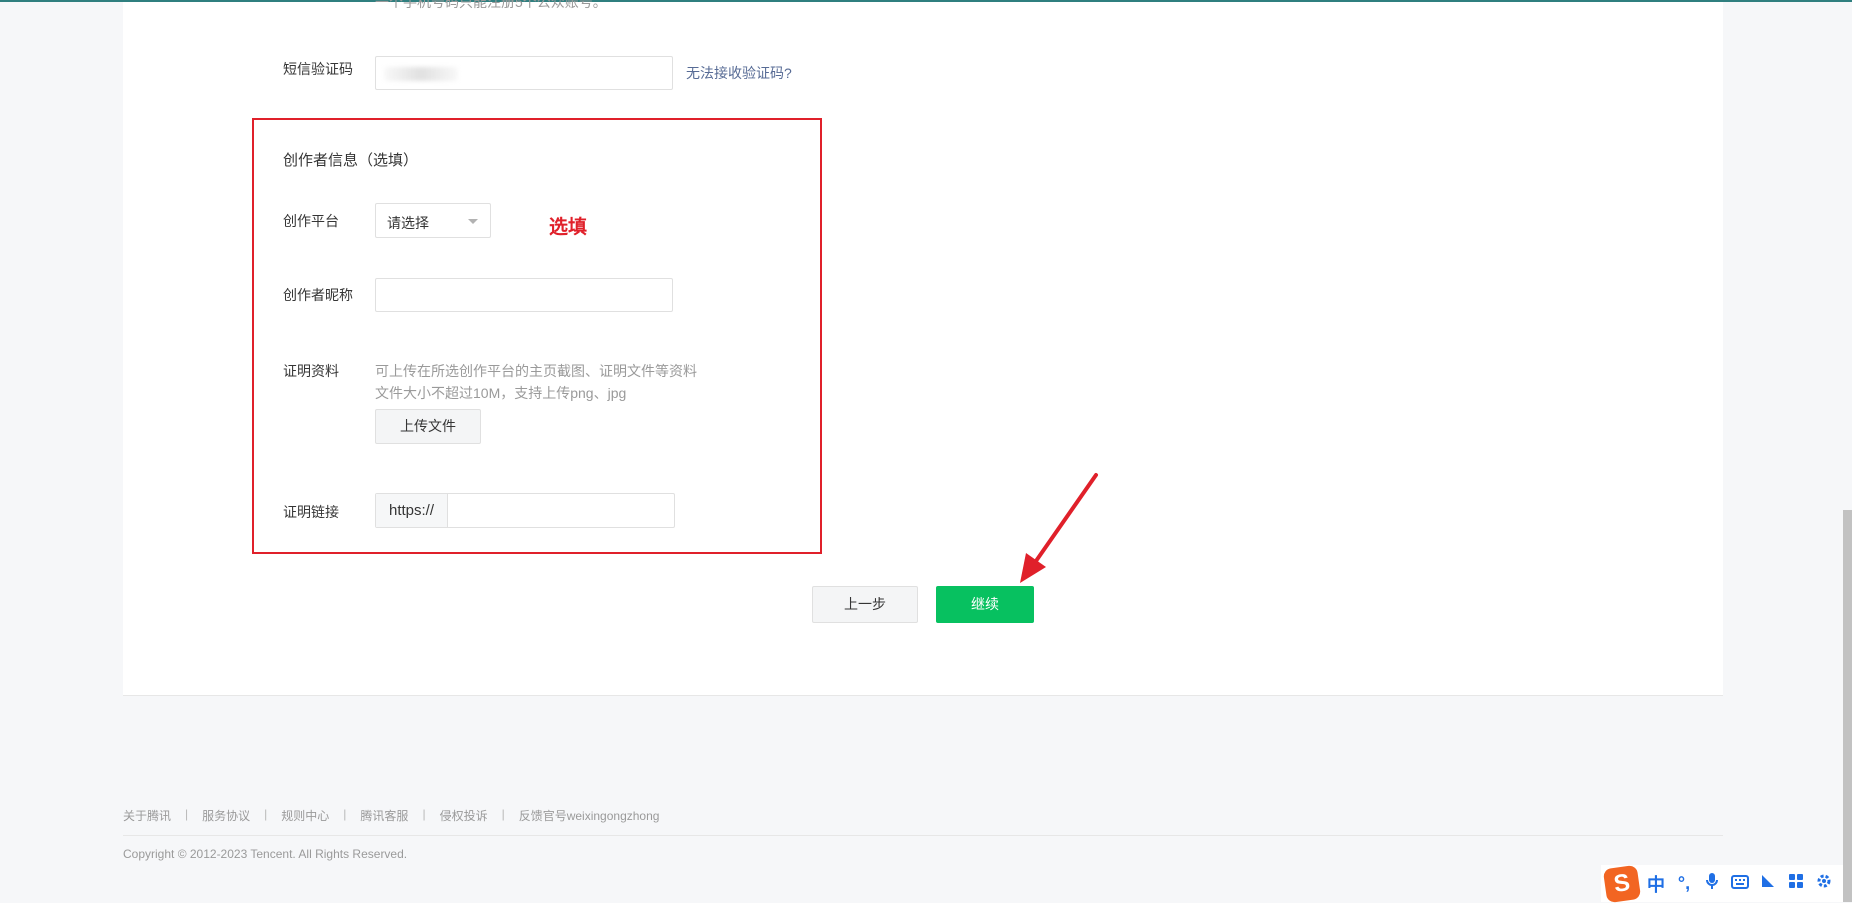  What do you see at coordinates (1824, 883) in the screenshot?
I see `settings-icon` at bounding box center [1824, 883].